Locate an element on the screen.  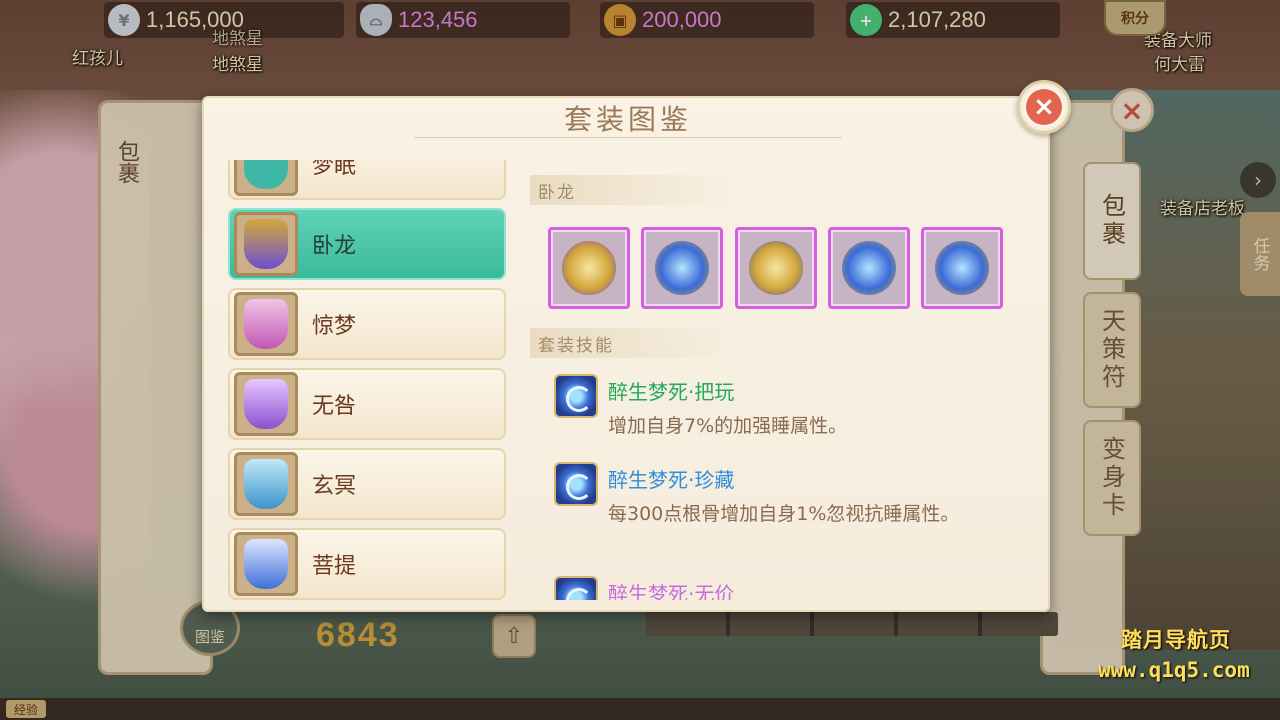
set-item-wolong: 卧龙 is located at coordinates (367, 244).